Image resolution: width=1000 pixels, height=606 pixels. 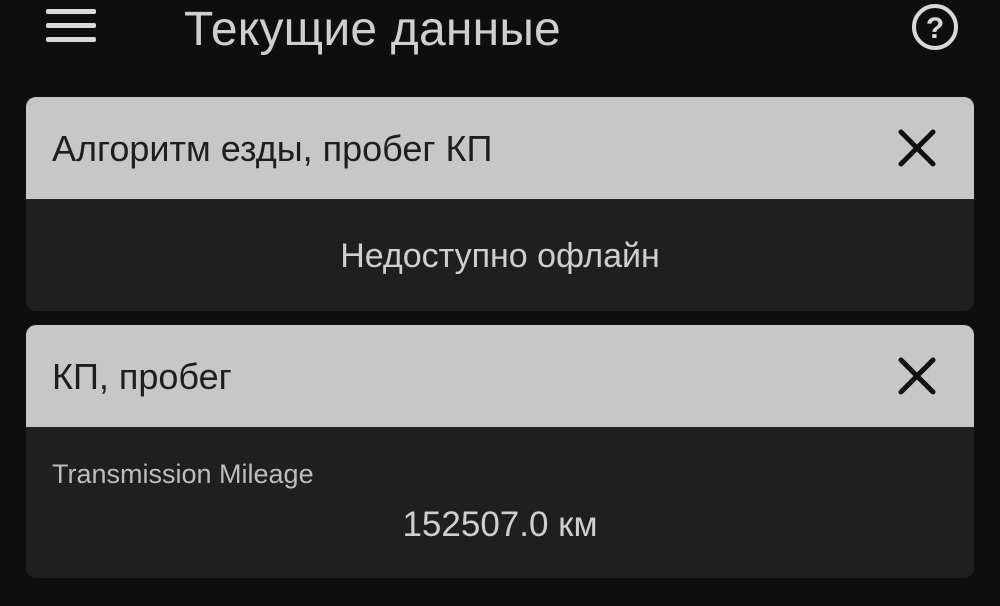 What do you see at coordinates (142, 376) in the screenshot?
I see `card-title: КП, пробег` at bounding box center [142, 376].